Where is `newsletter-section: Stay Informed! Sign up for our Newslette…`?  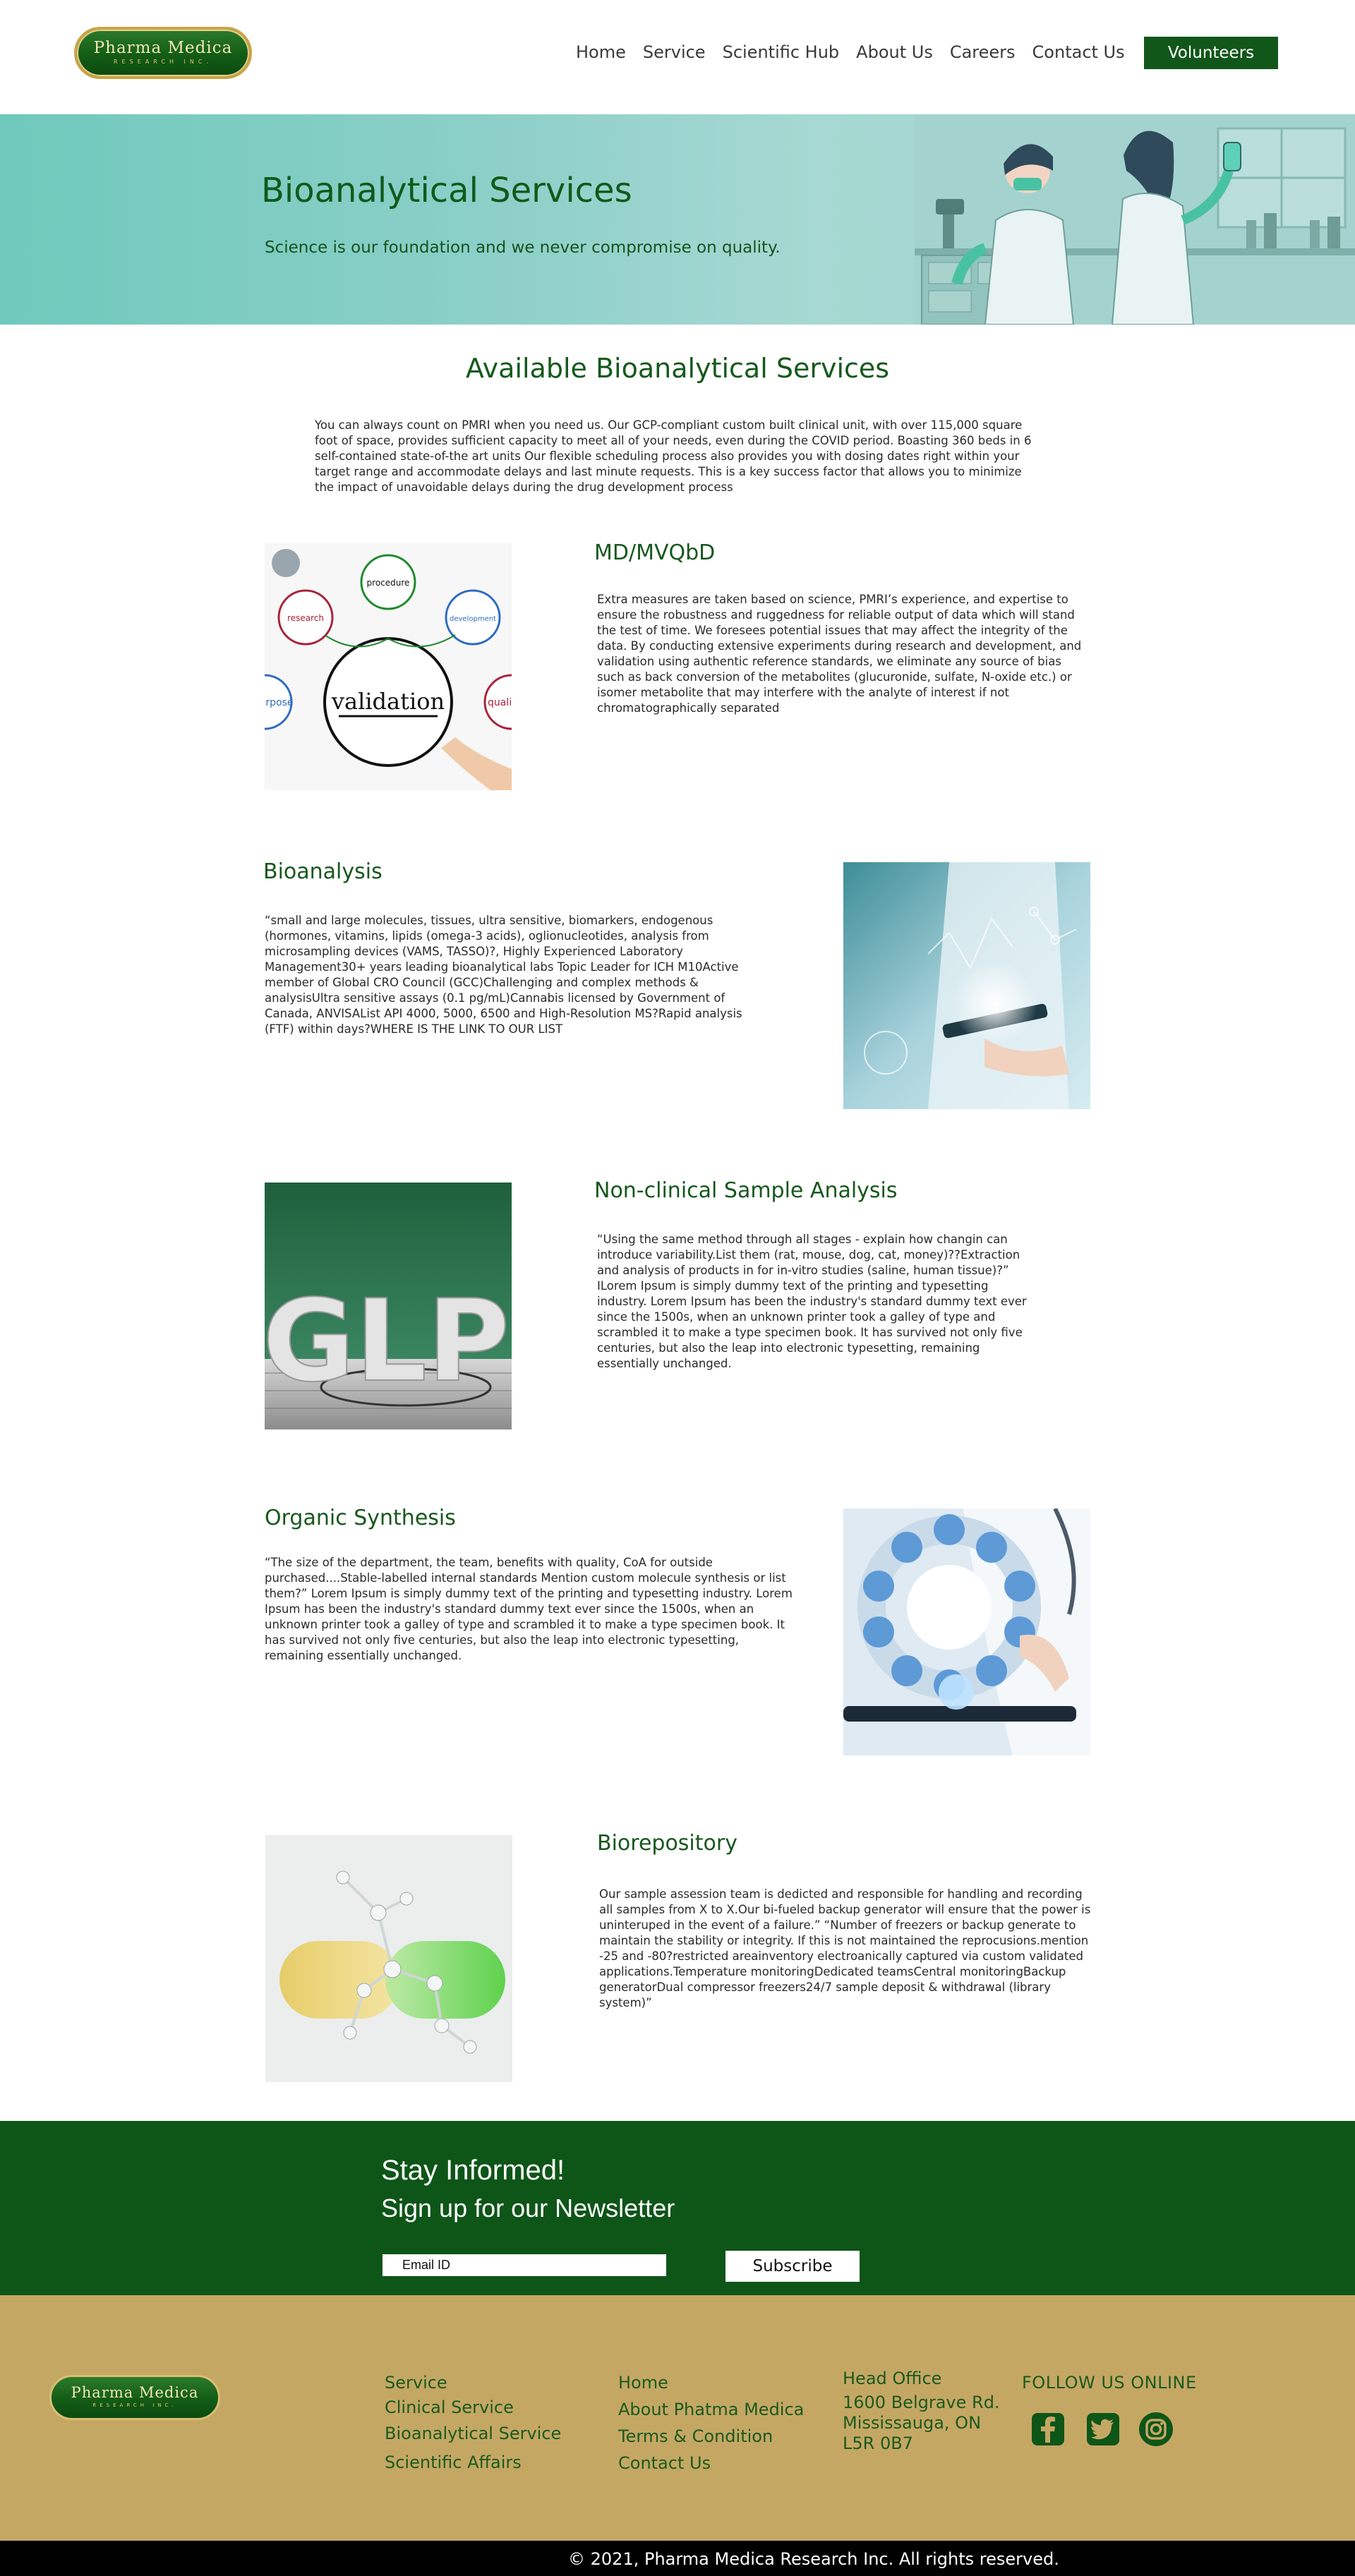
newsletter-section: Stay Informed! Sign up for our Newslette… is located at coordinates (677, 2208).